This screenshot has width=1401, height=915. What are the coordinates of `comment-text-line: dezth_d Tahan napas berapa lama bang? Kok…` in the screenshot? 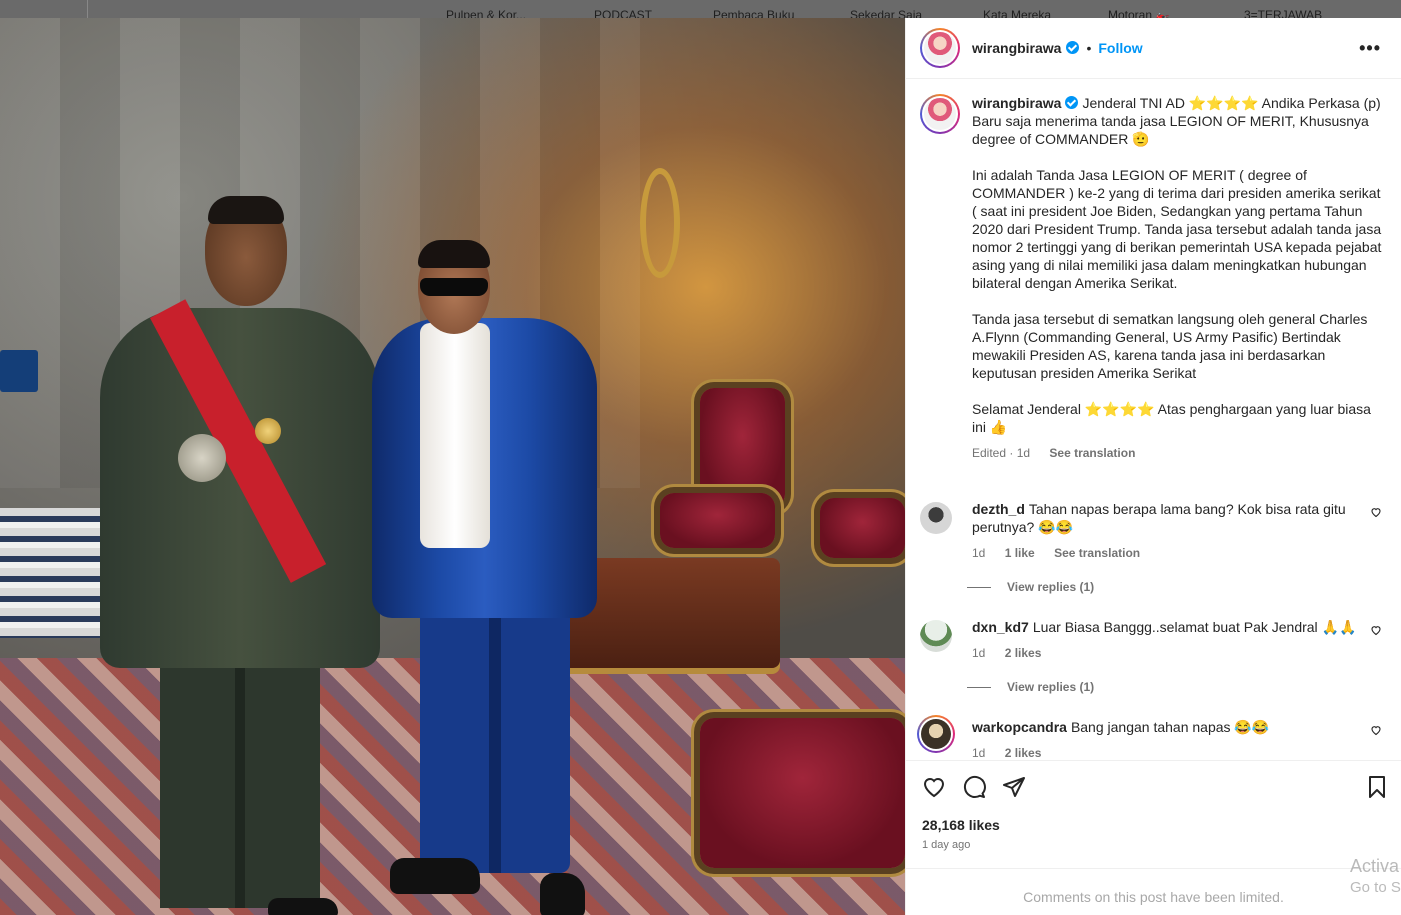 It's located at (1167, 518).